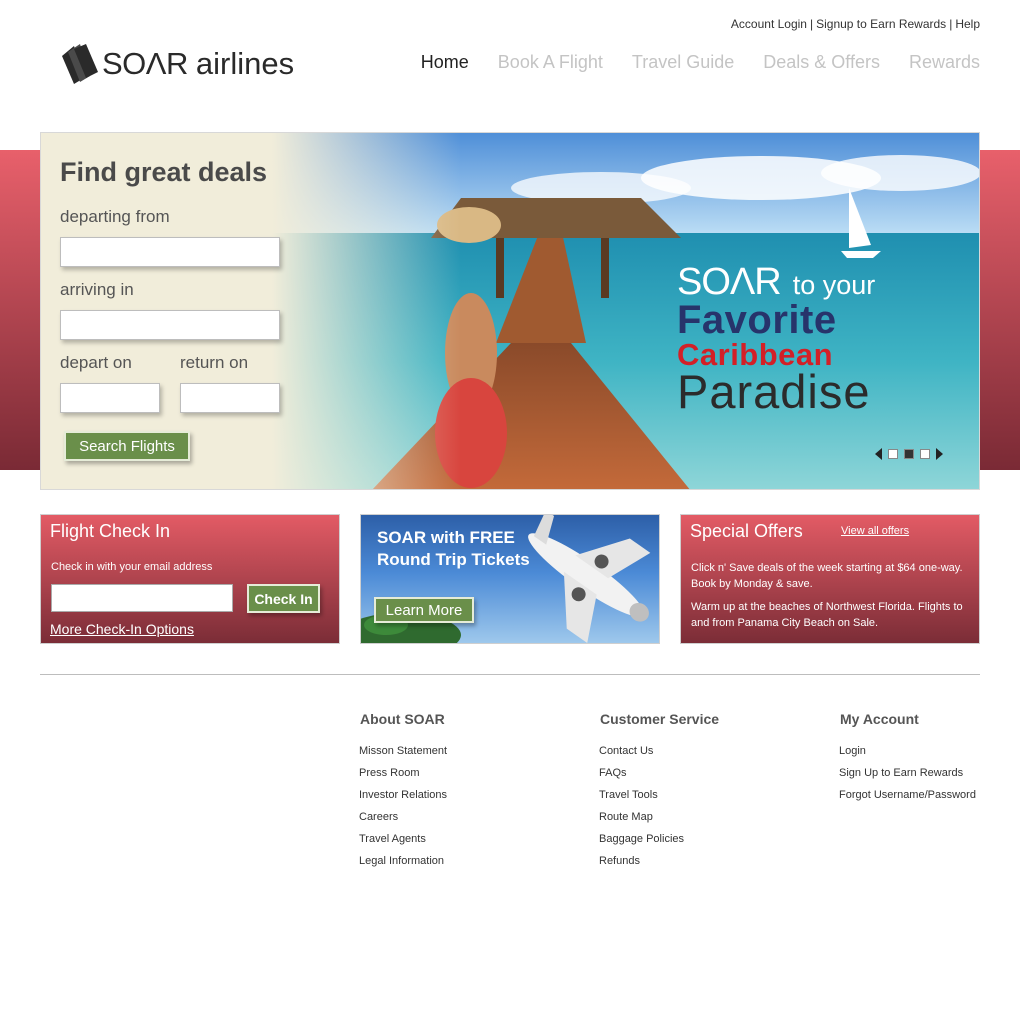  What do you see at coordinates (230, 398) in the screenshot?
I see `return-date-input` at bounding box center [230, 398].